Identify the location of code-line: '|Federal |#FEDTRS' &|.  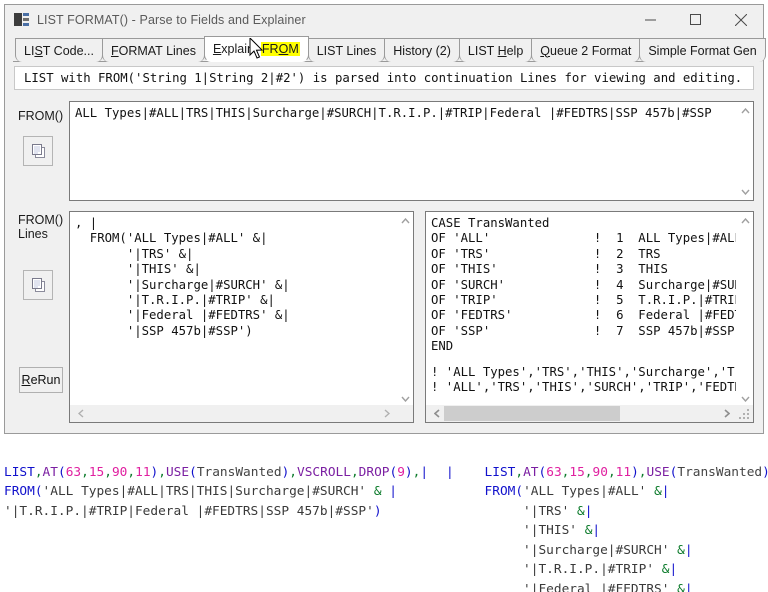
(608, 586).